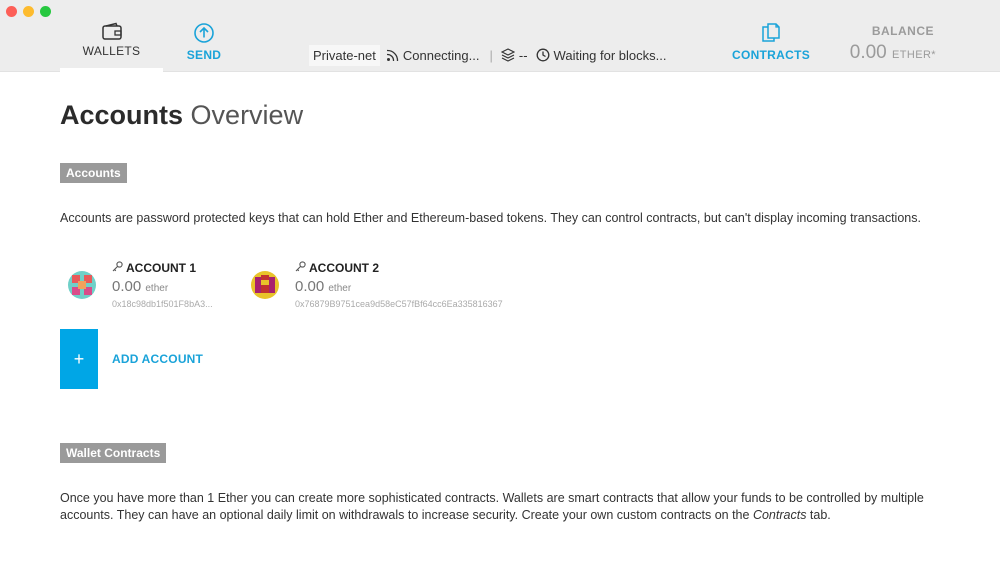  I want to click on signal-icon, so click(392, 55).